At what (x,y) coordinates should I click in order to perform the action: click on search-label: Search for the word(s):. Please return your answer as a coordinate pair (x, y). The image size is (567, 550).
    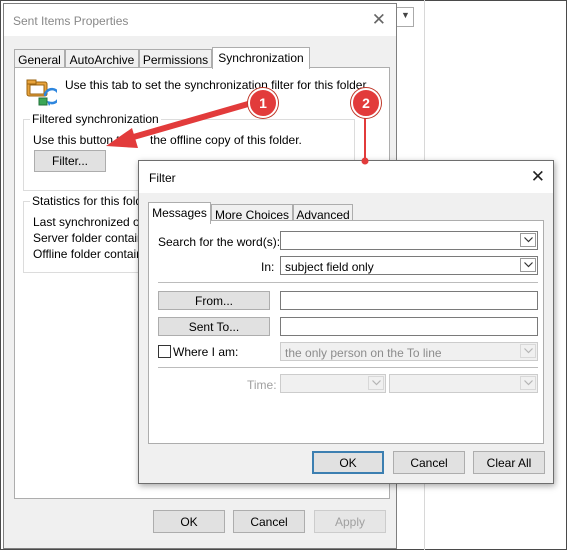
    Looking at the image, I should click on (219, 242).